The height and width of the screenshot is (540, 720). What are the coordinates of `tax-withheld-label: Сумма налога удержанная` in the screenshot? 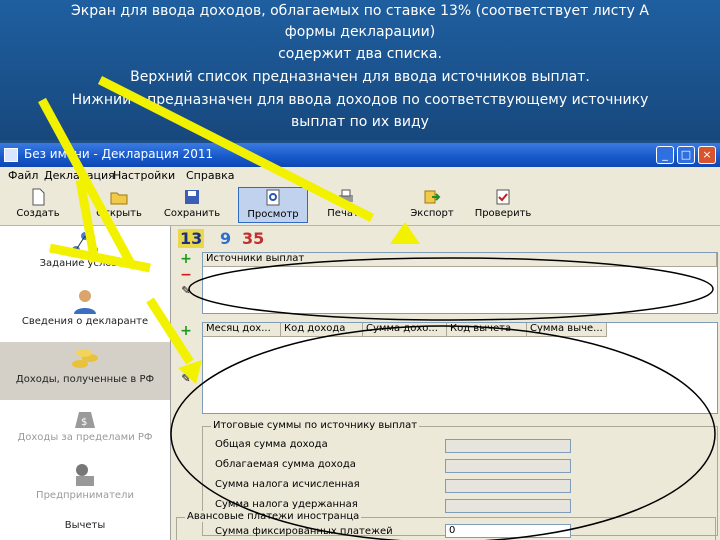 It's located at (286, 504).